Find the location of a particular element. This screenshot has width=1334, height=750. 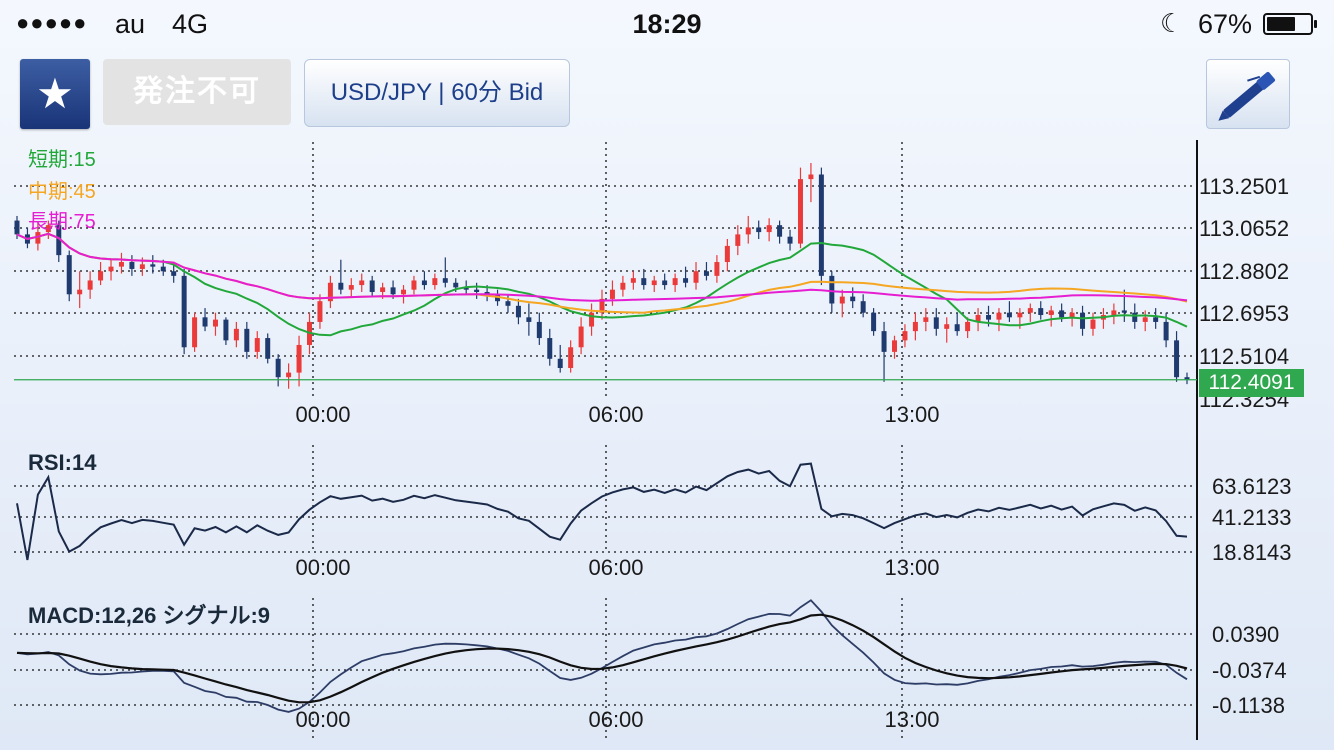

rsi-line is located at coordinates (602, 511).